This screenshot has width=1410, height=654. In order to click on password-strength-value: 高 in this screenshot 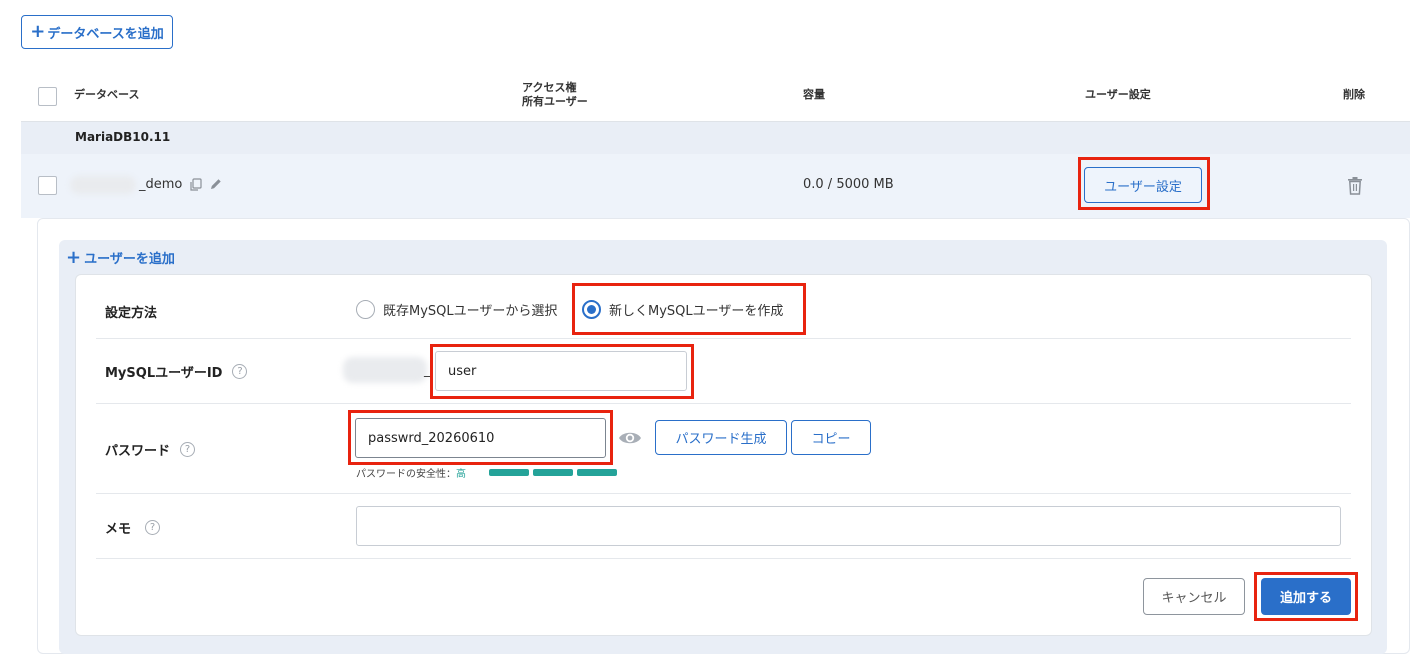, I will do `click(461, 474)`.